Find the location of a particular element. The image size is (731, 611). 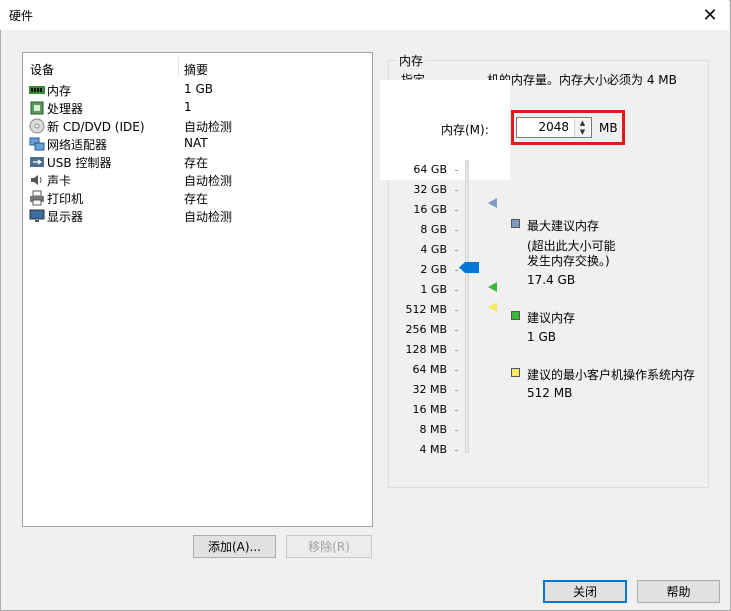

scale-label: 128 MB is located at coordinates (426, 349).